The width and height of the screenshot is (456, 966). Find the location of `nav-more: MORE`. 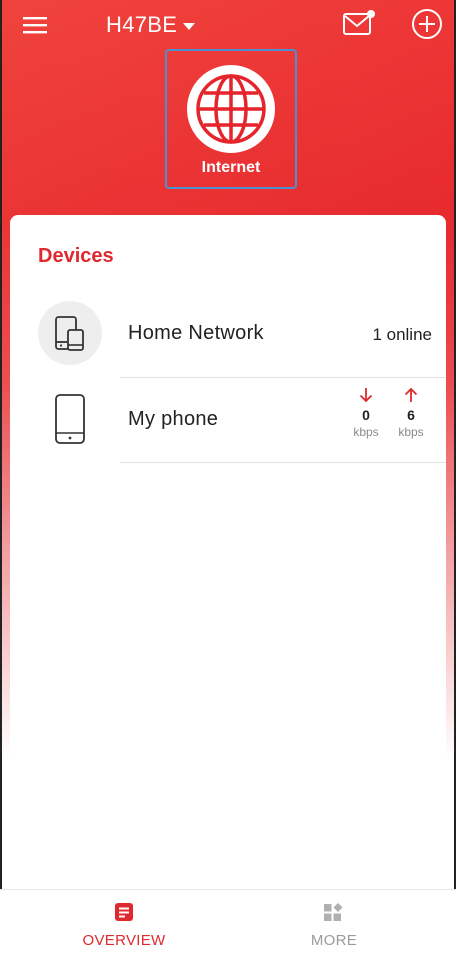

nav-more: MORE is located at coordinates (334, 928).